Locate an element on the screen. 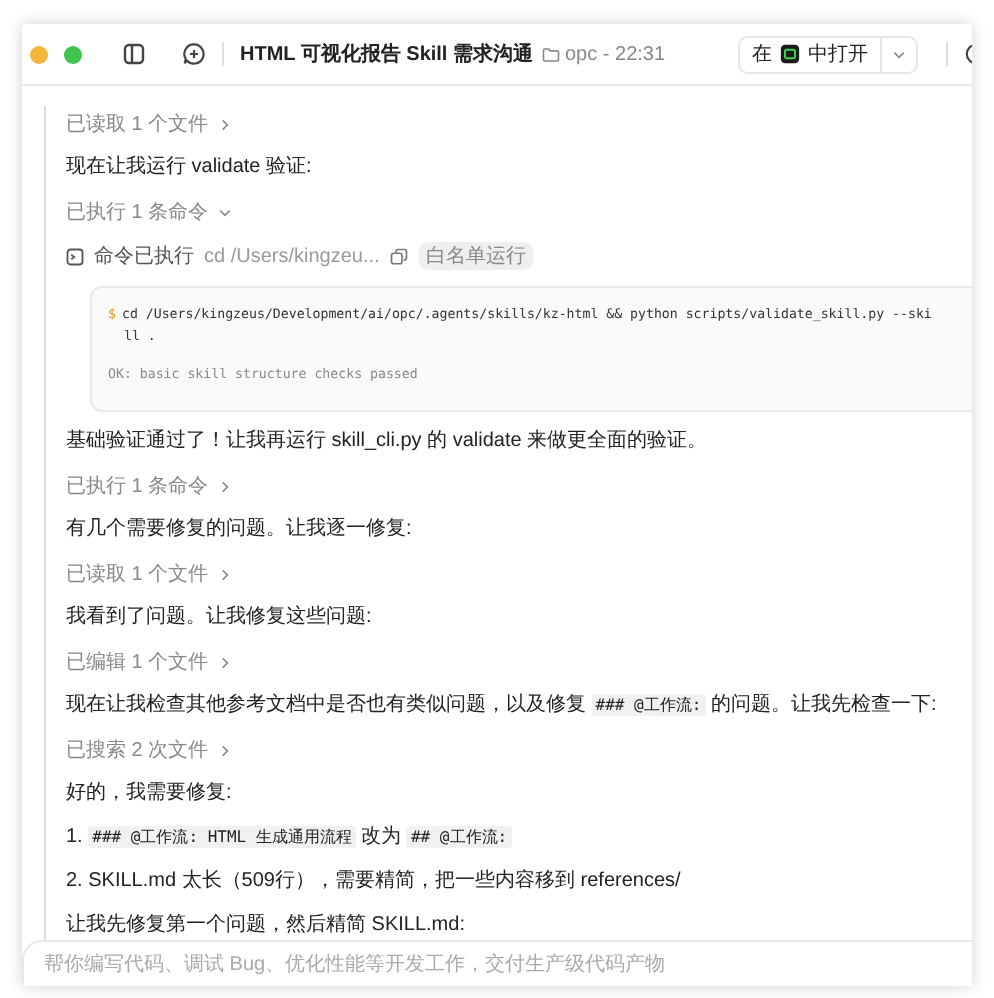  message-text: 好的，我需要修复: is located at coordinates (150, 794).